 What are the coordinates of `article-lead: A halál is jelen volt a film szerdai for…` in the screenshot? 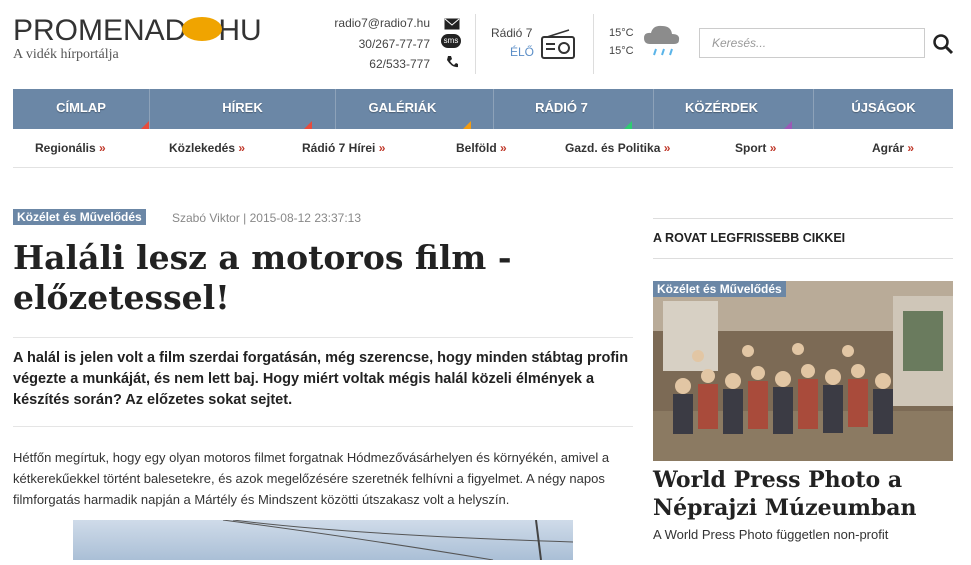 It's located at (321, 379).